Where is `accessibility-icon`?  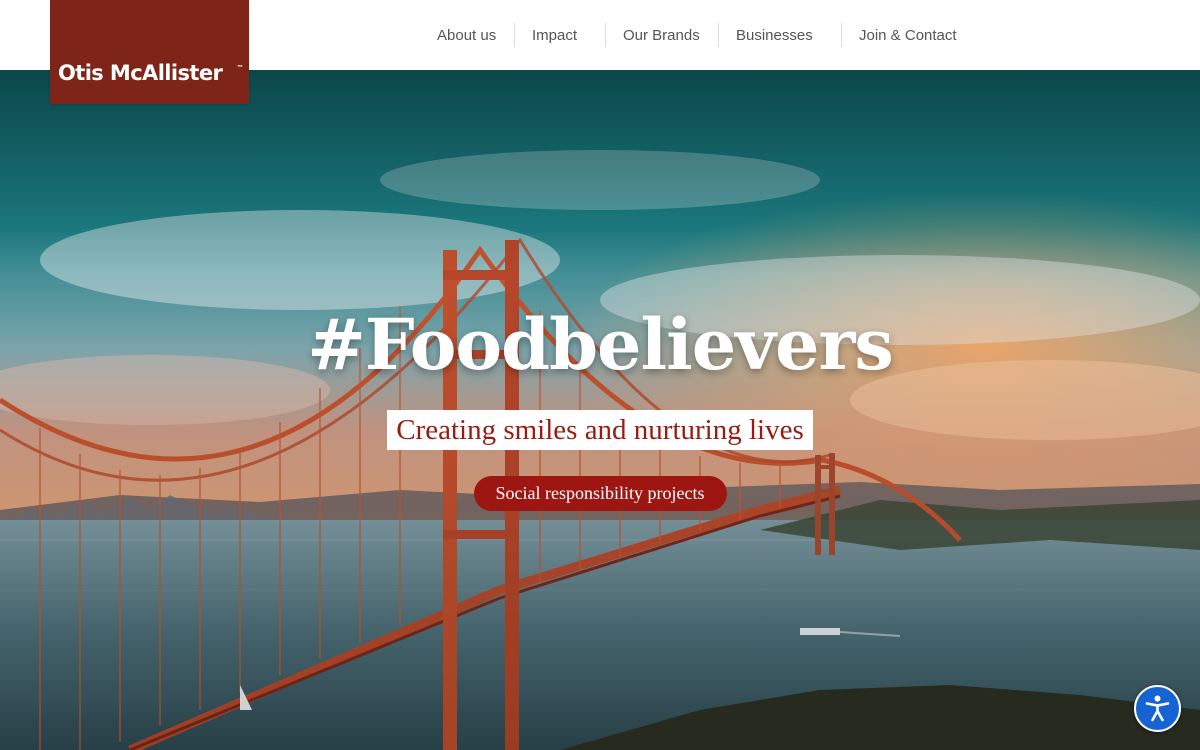 accessibility-icon is located at coordinates (1157, 708).